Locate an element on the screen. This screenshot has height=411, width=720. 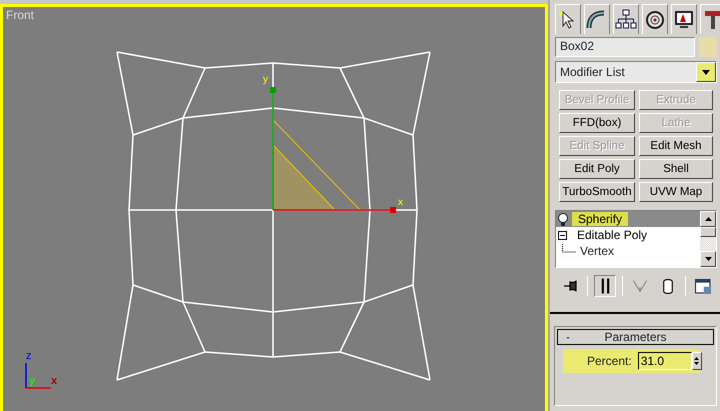
configure-icon is located at coordinates (703, 286).